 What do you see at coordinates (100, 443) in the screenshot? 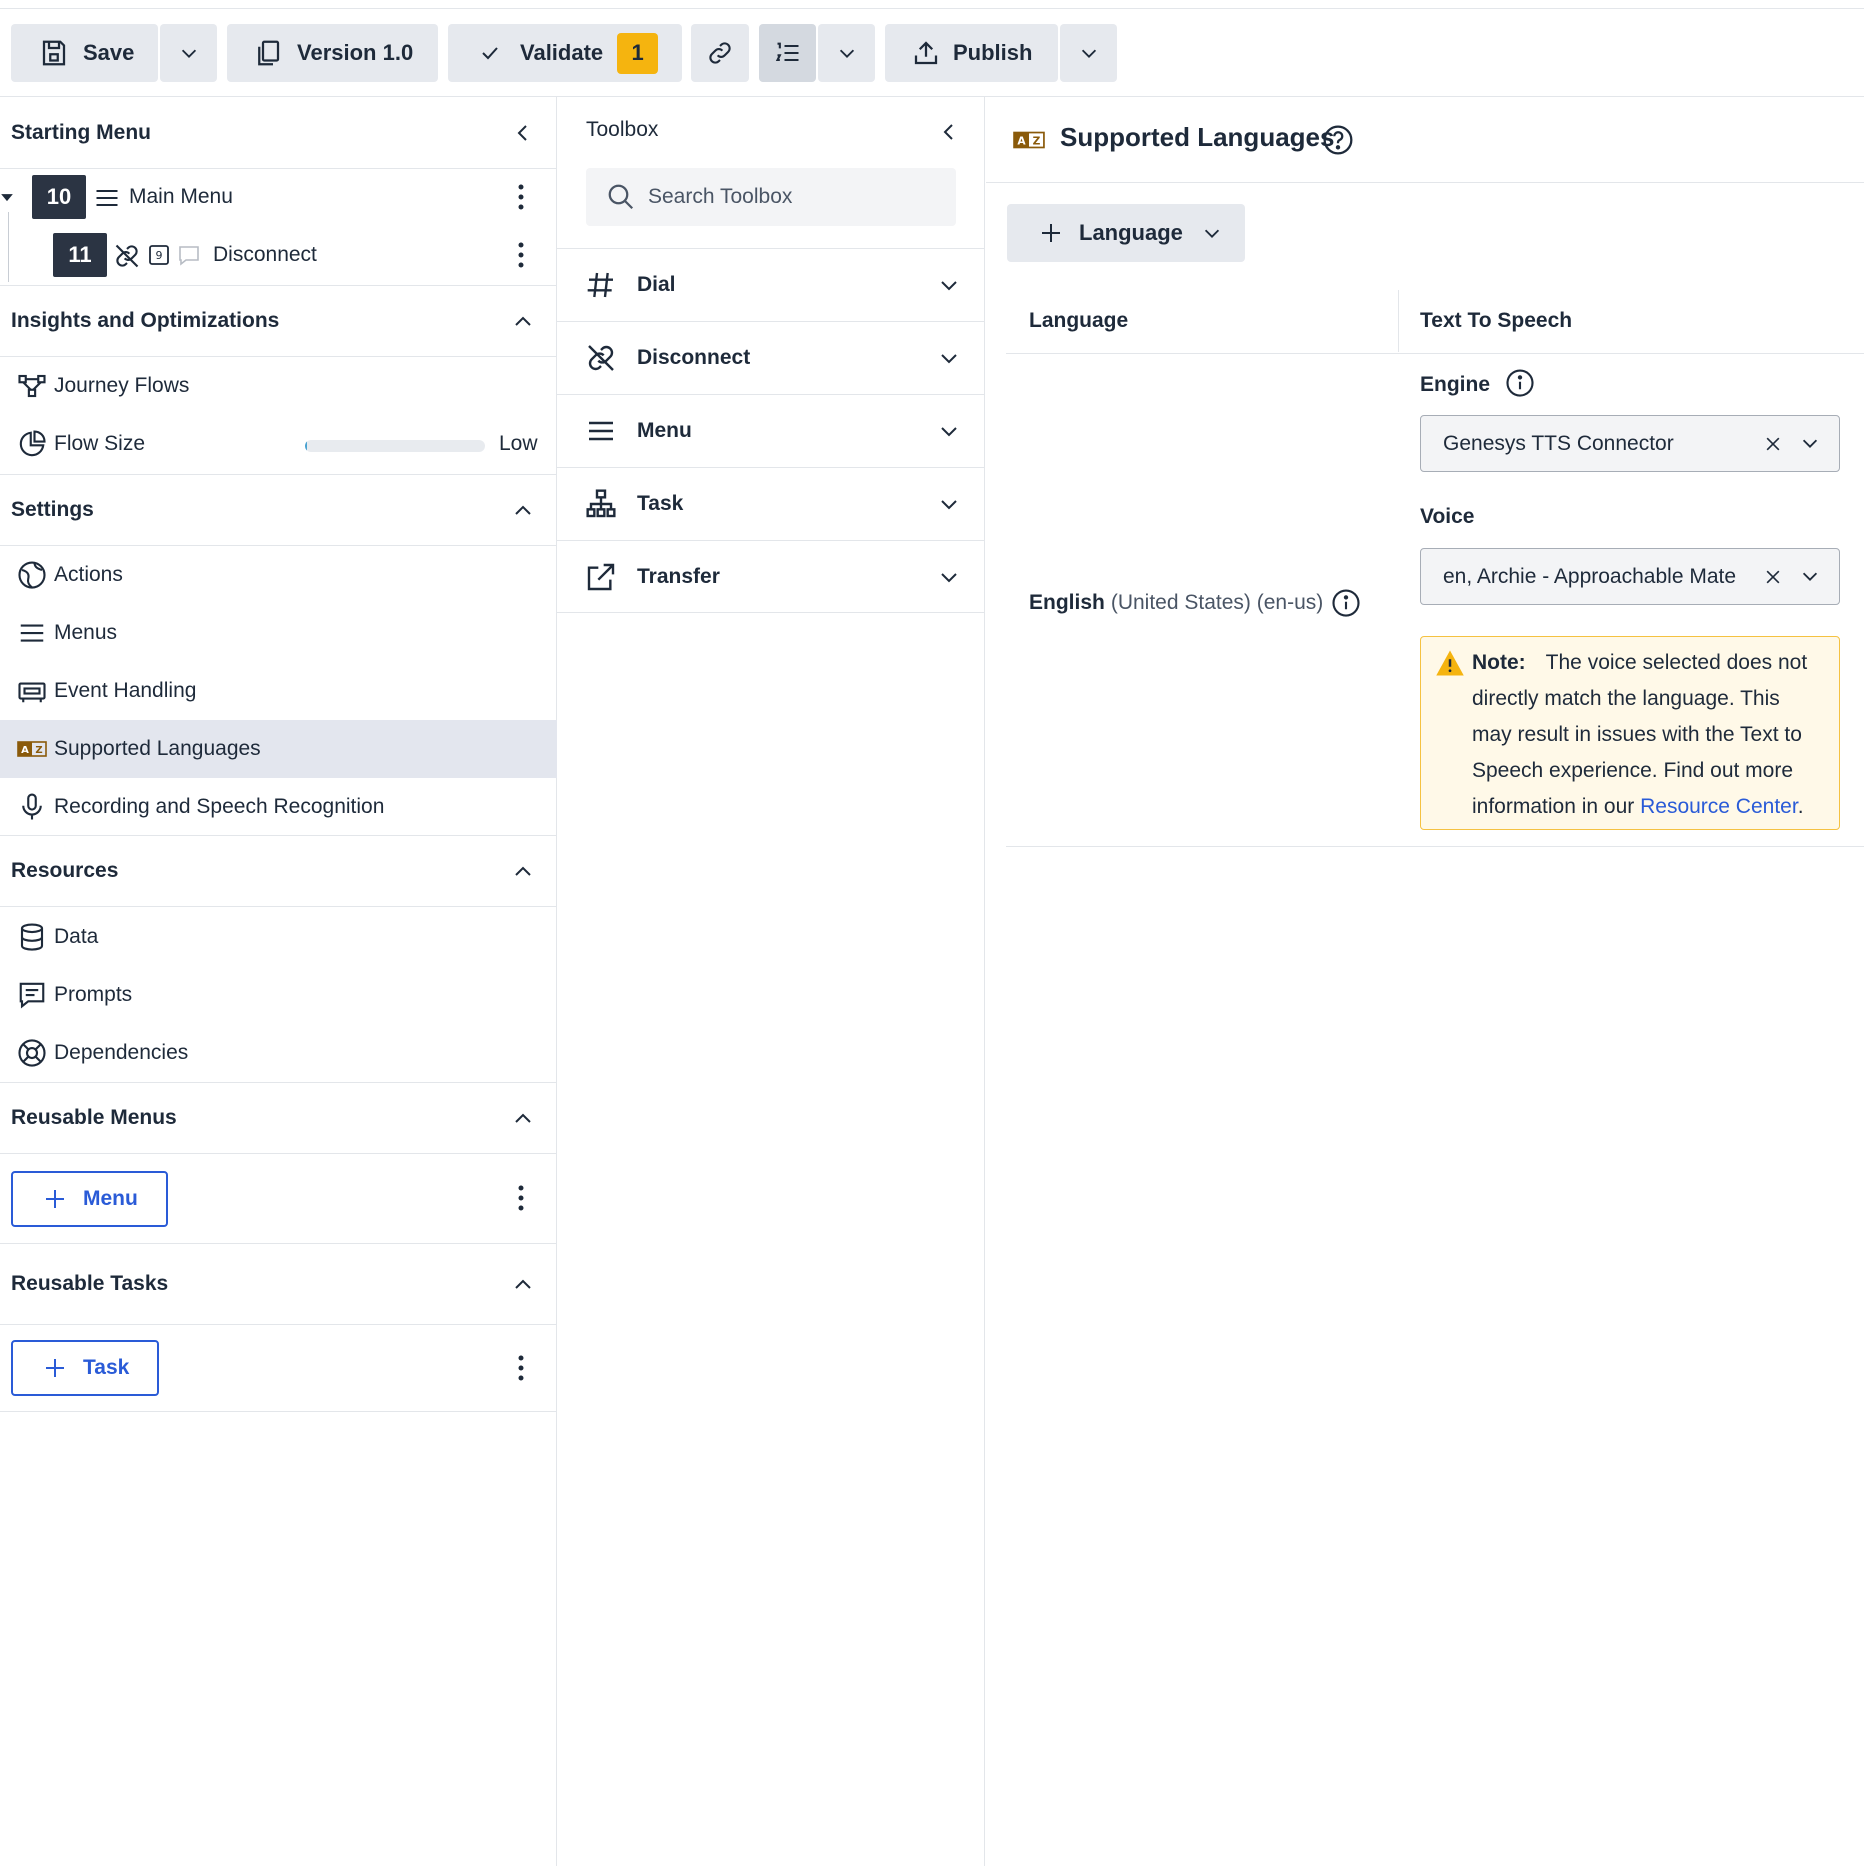
I see `flow-size-label: Flow Size` at bounding box center [100, 443].